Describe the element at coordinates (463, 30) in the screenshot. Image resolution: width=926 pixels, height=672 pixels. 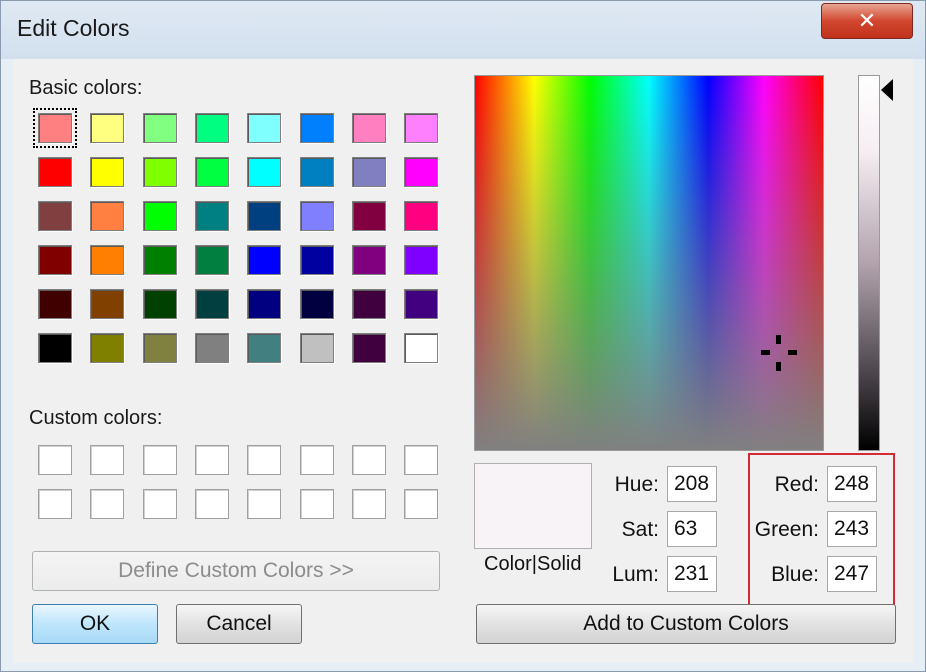
I see `title-bar: Edit Colors ✕` at that location.